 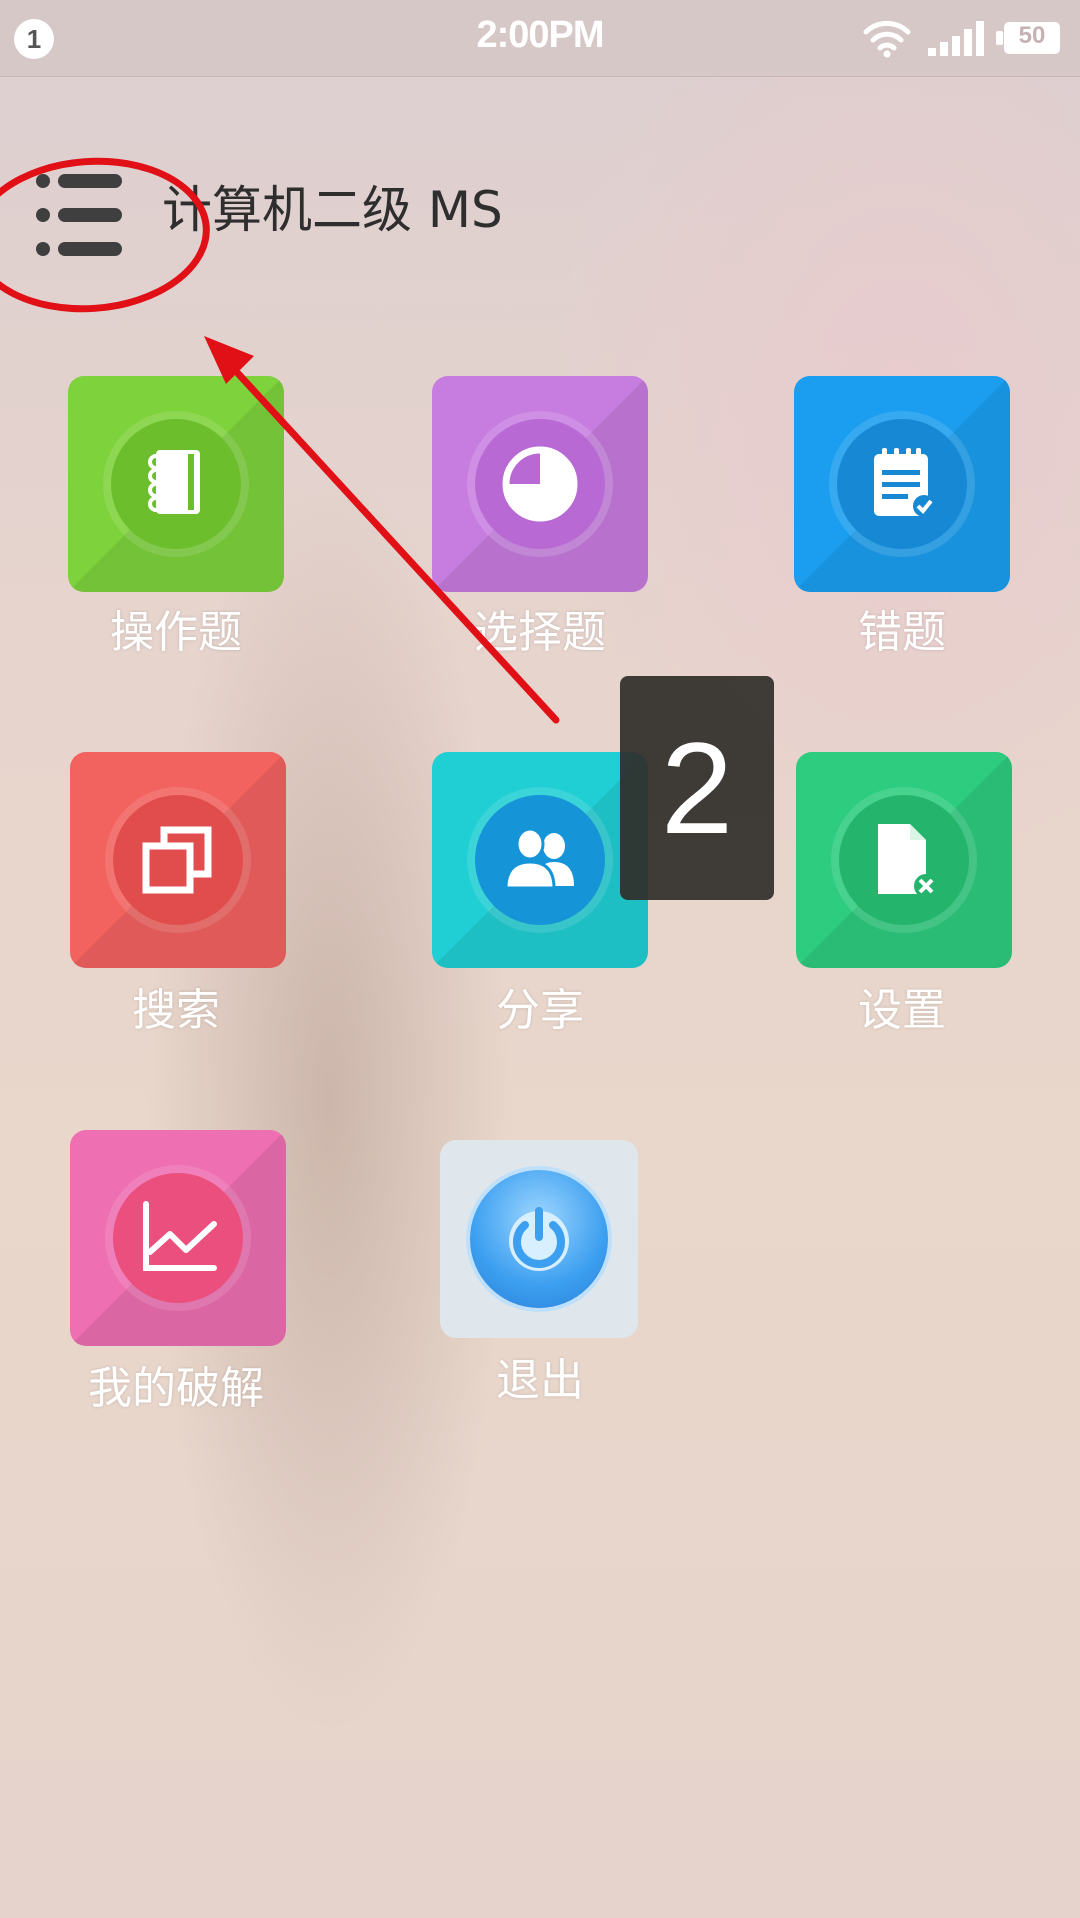 I want to click on step-number-badge: 2, so click(x=697, y=788).